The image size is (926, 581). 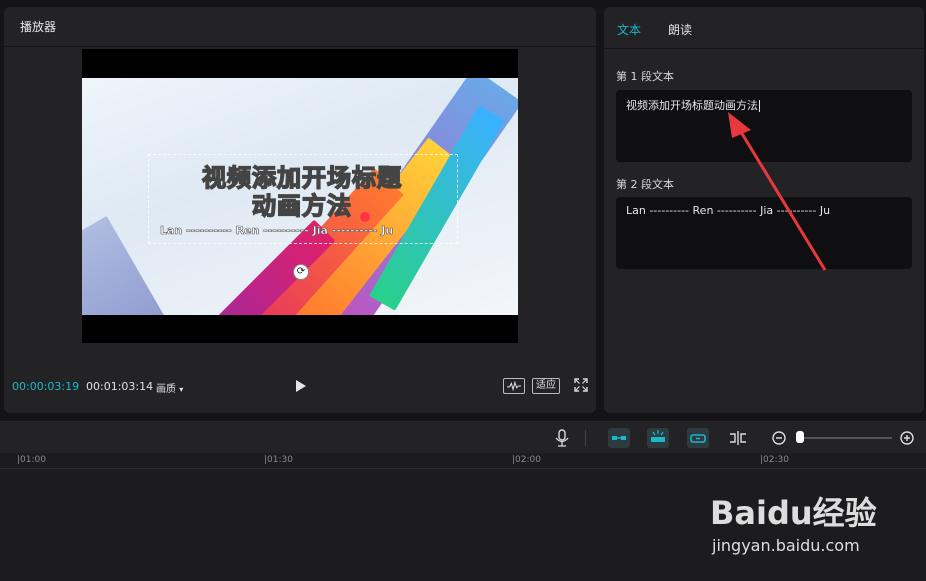 What do you see at coordinates (764, 126) in the screenshot?
I see `section-1-textbox: 视频添加开场标题动画方法` at bounding box center [764, 126].